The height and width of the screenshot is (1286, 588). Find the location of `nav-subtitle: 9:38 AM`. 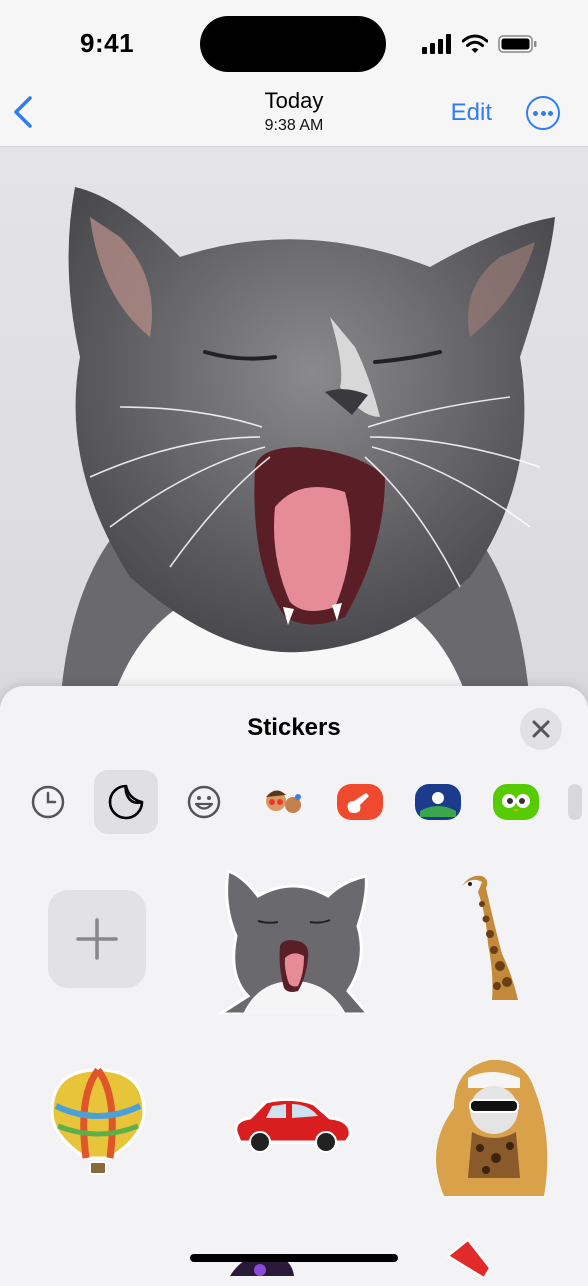

nav-subtitle: 9:38 AM is located at coordinates (294, 125).